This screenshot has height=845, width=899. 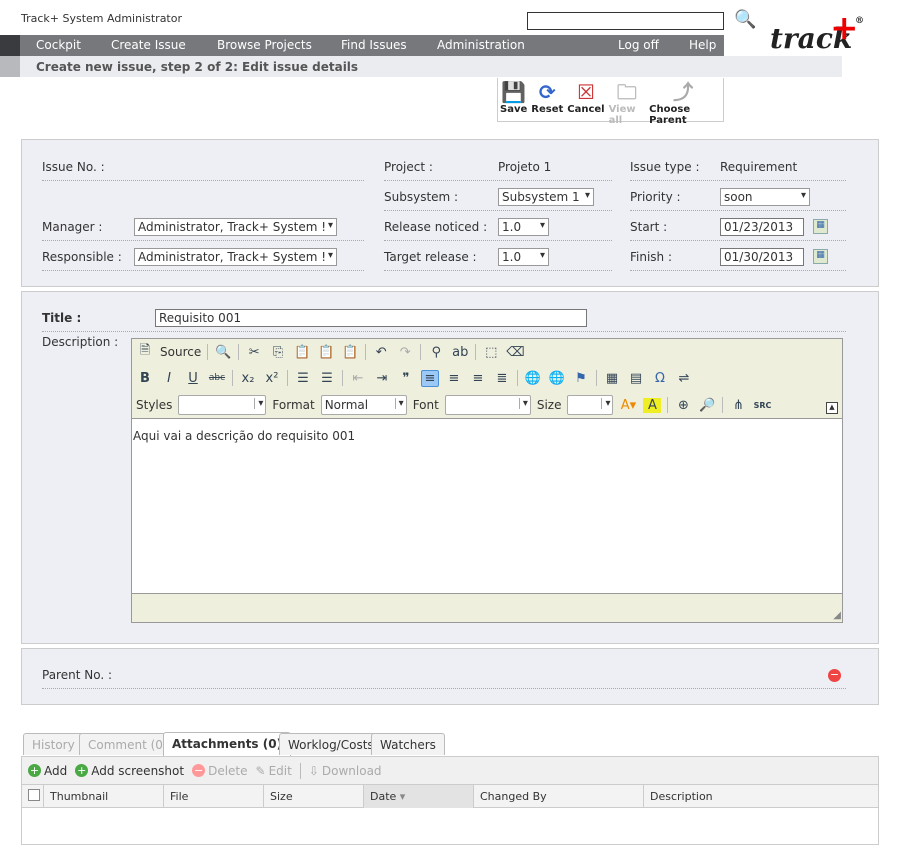 What do you see at coordinates (738, 405) in the screenshot?
I see `sitemap-icon: ⋔` at bounding box center [738, 405].